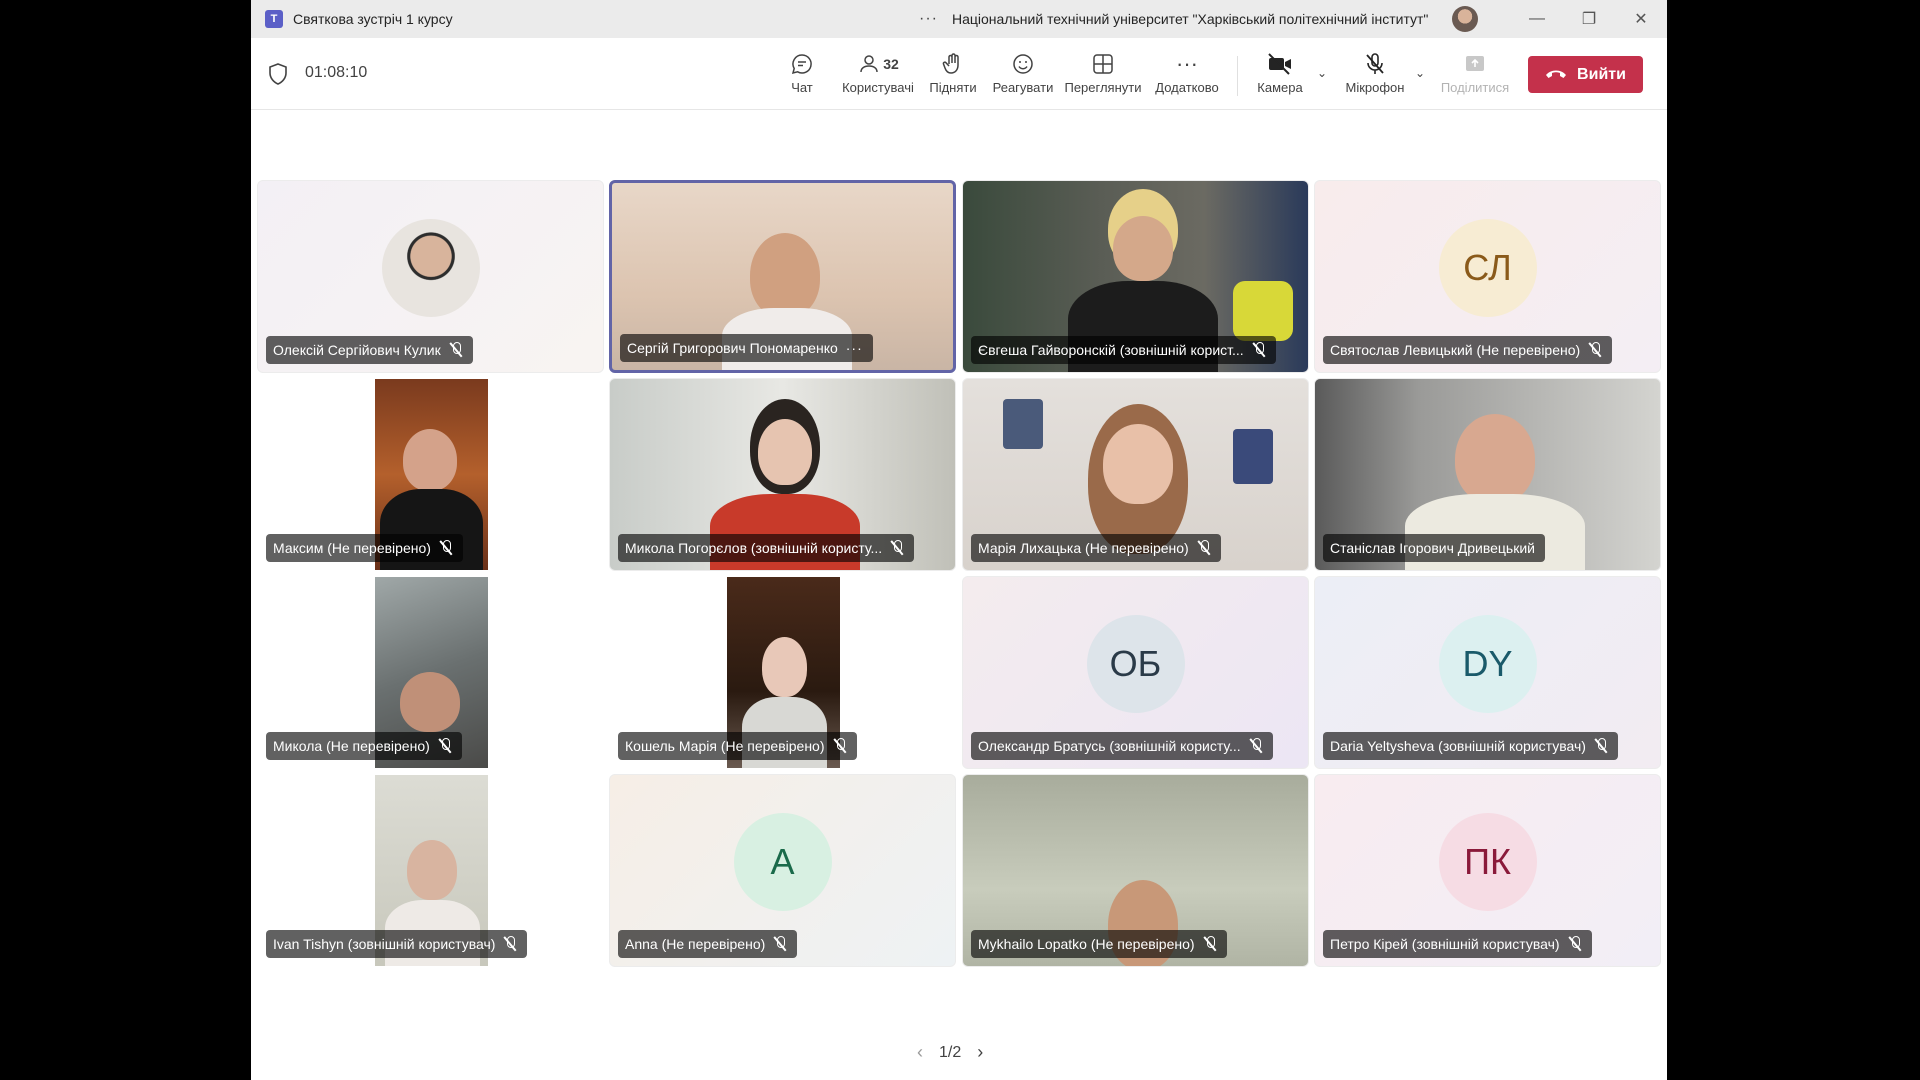 The height and width of the screenshot is (1080, 1920). What do you see at coordinates (725, 746) in the screenshot?
I see `participant-name: Кошель Марія (Не перевірено)` at bounding box center [725, 746].